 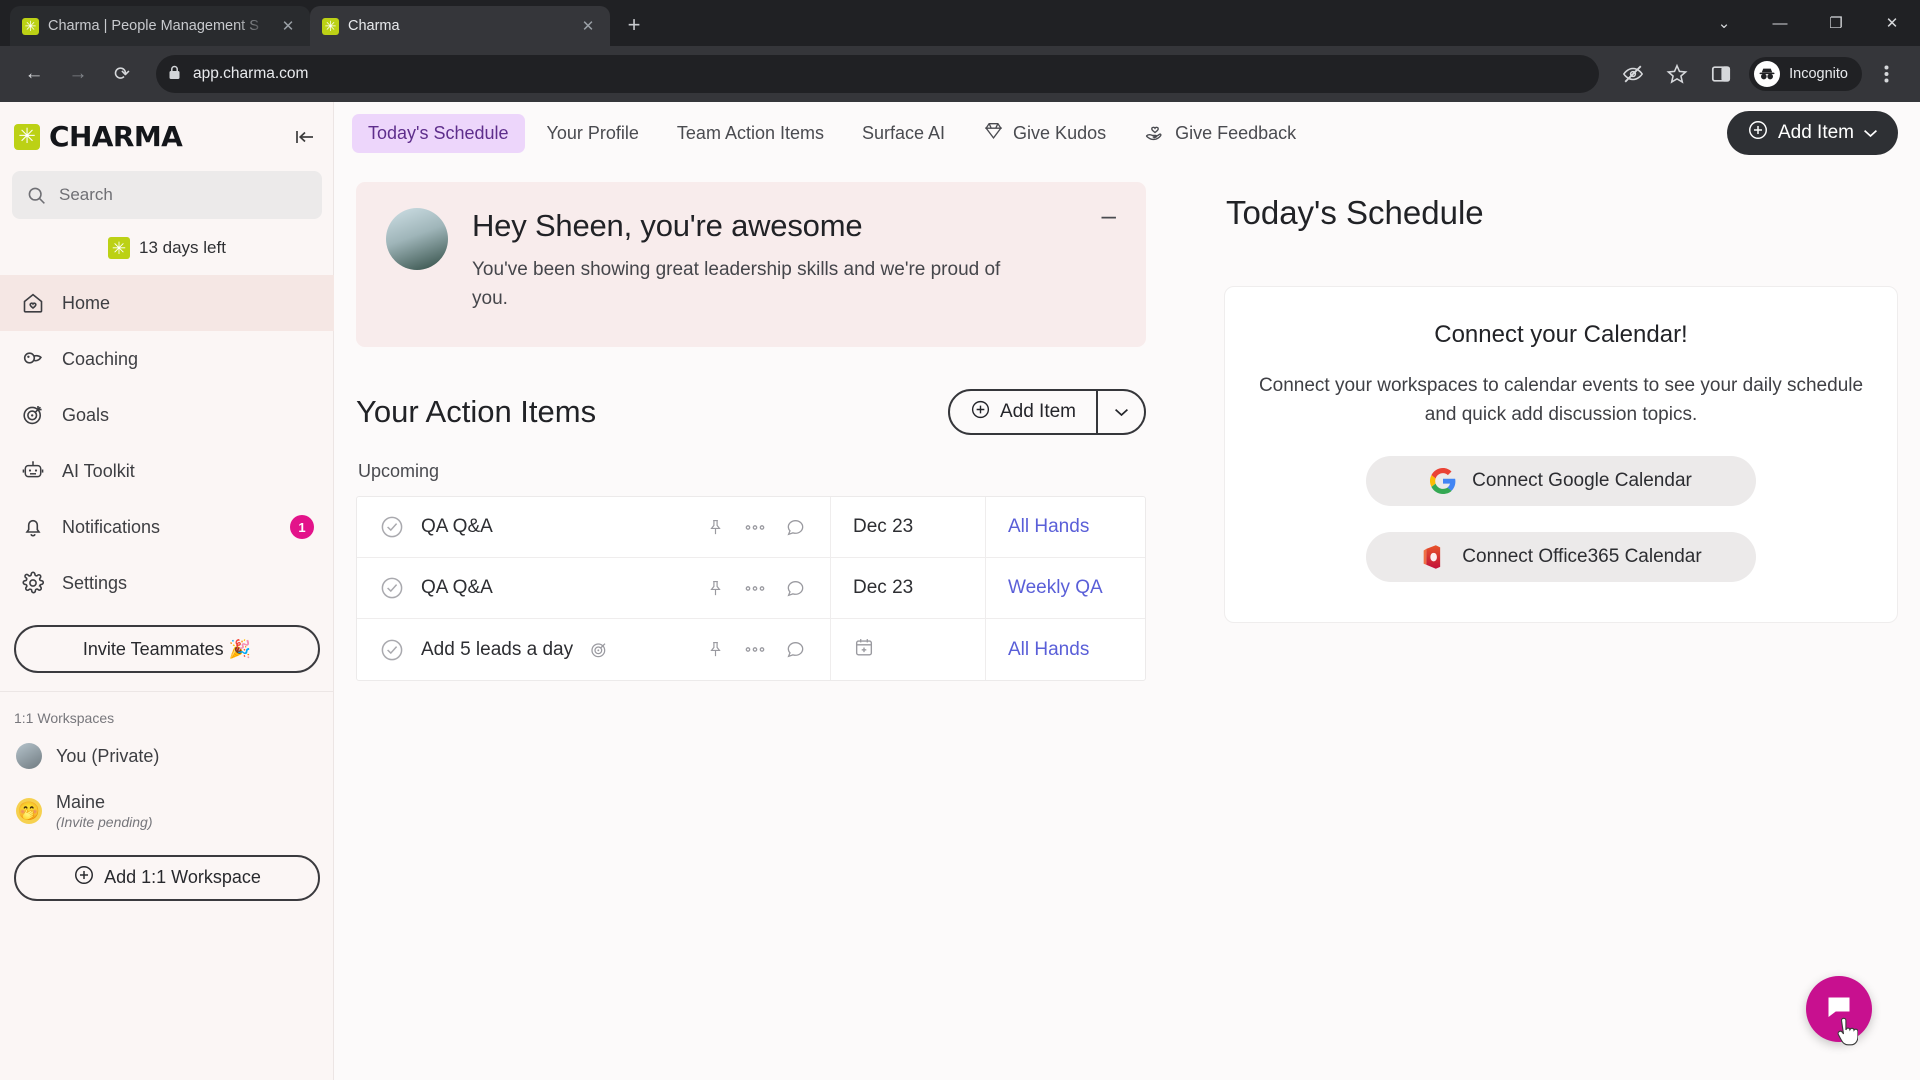 I want to click on avatar: 🤭, so click(x=29, y=811).